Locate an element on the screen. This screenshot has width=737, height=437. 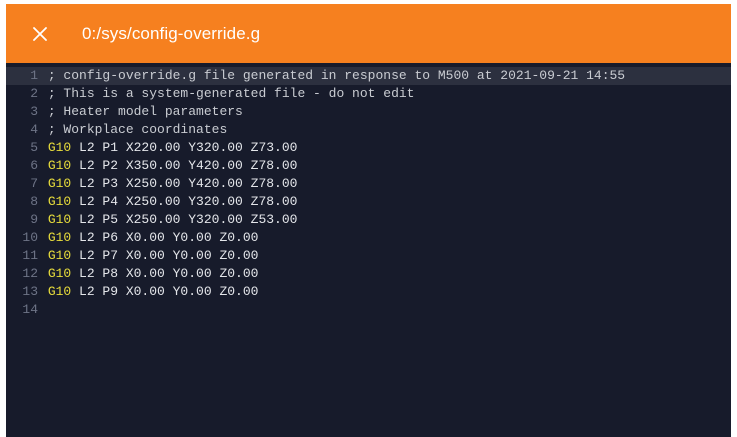
gcode-parameters: L2 P2 X350.00 Y420.00 Z78.00 is located at coordinates (184, 165).